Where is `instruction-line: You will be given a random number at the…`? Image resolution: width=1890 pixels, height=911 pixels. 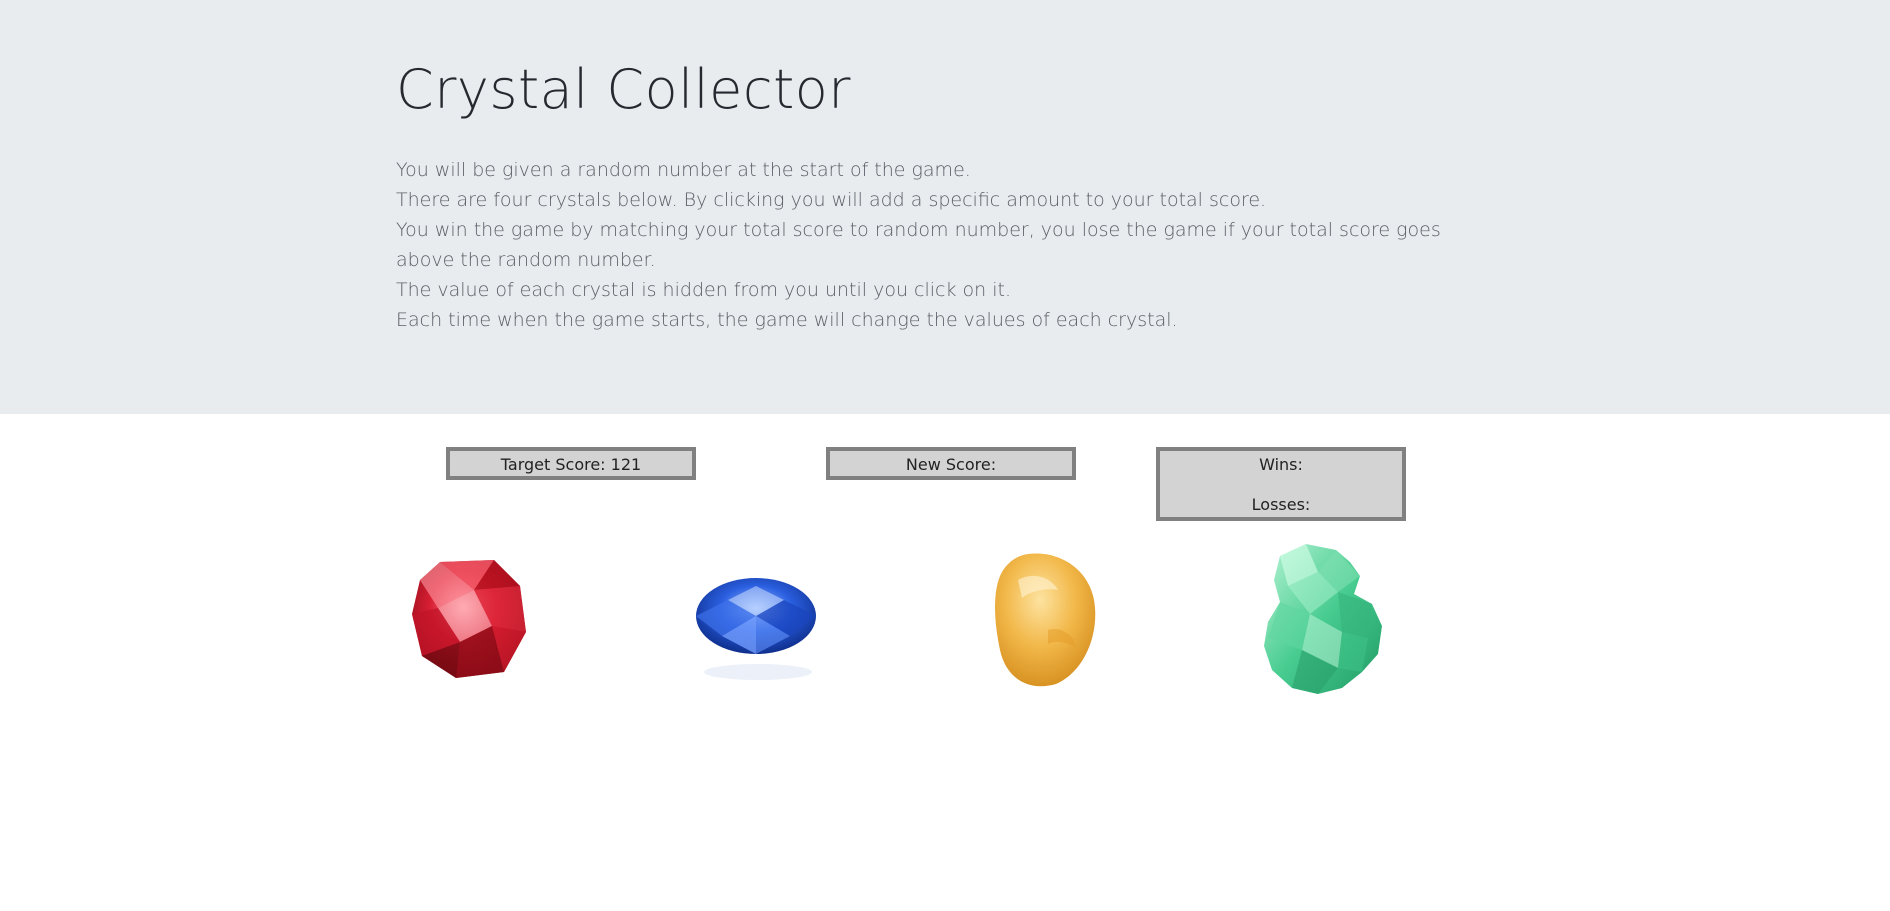
instruction-line: You will be given a random number at the… is located at coordinates (683, 170).